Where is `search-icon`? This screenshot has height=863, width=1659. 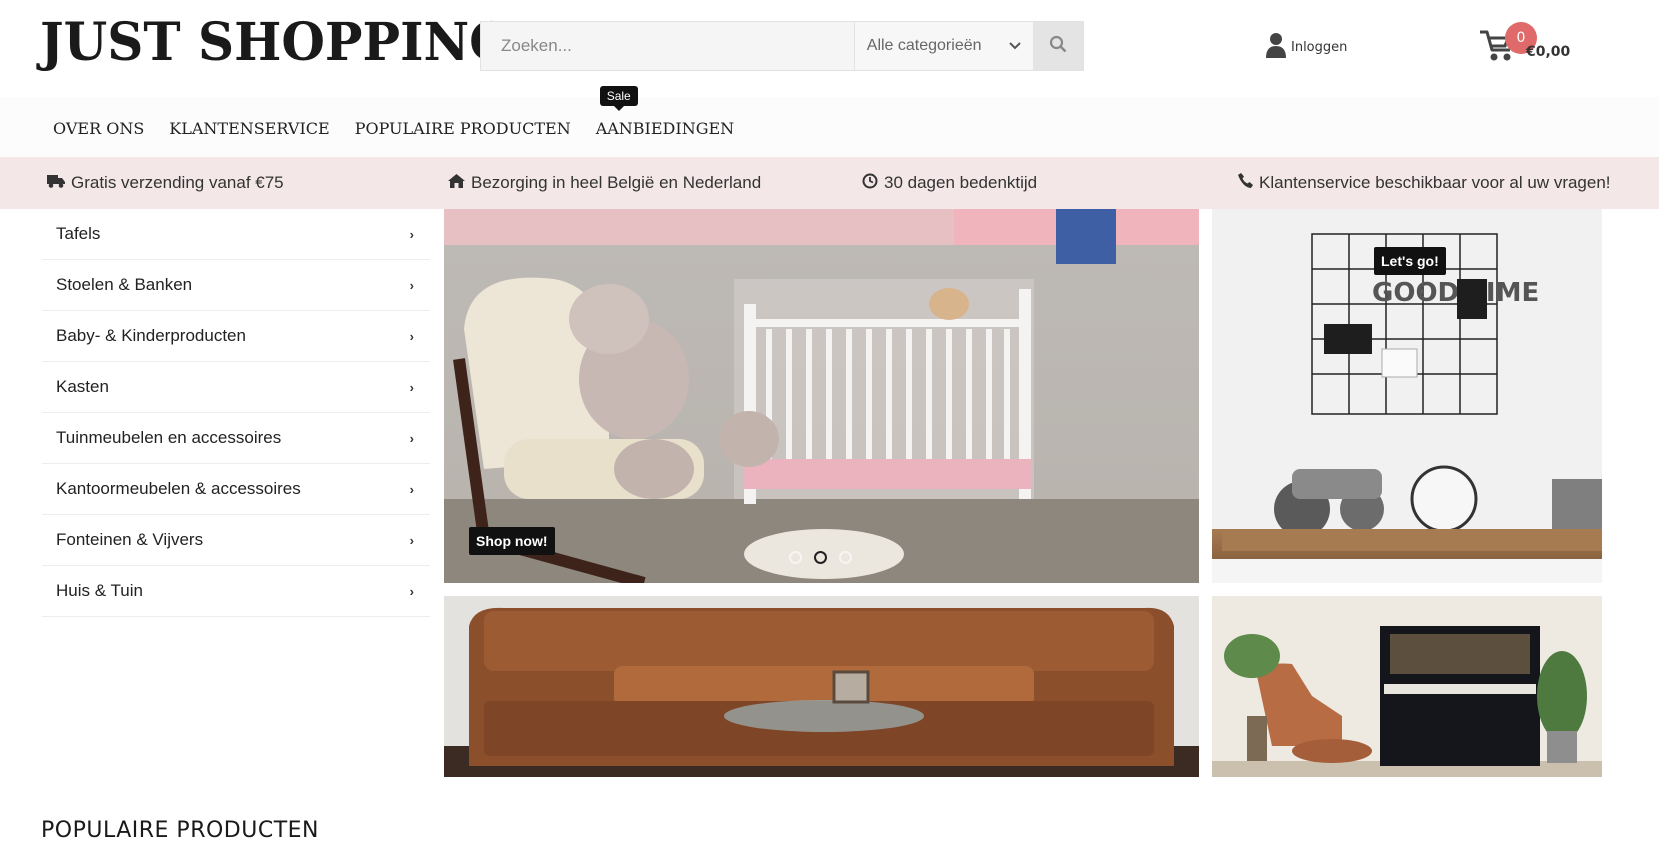 search-icon is located at coordinates (1058, 46).